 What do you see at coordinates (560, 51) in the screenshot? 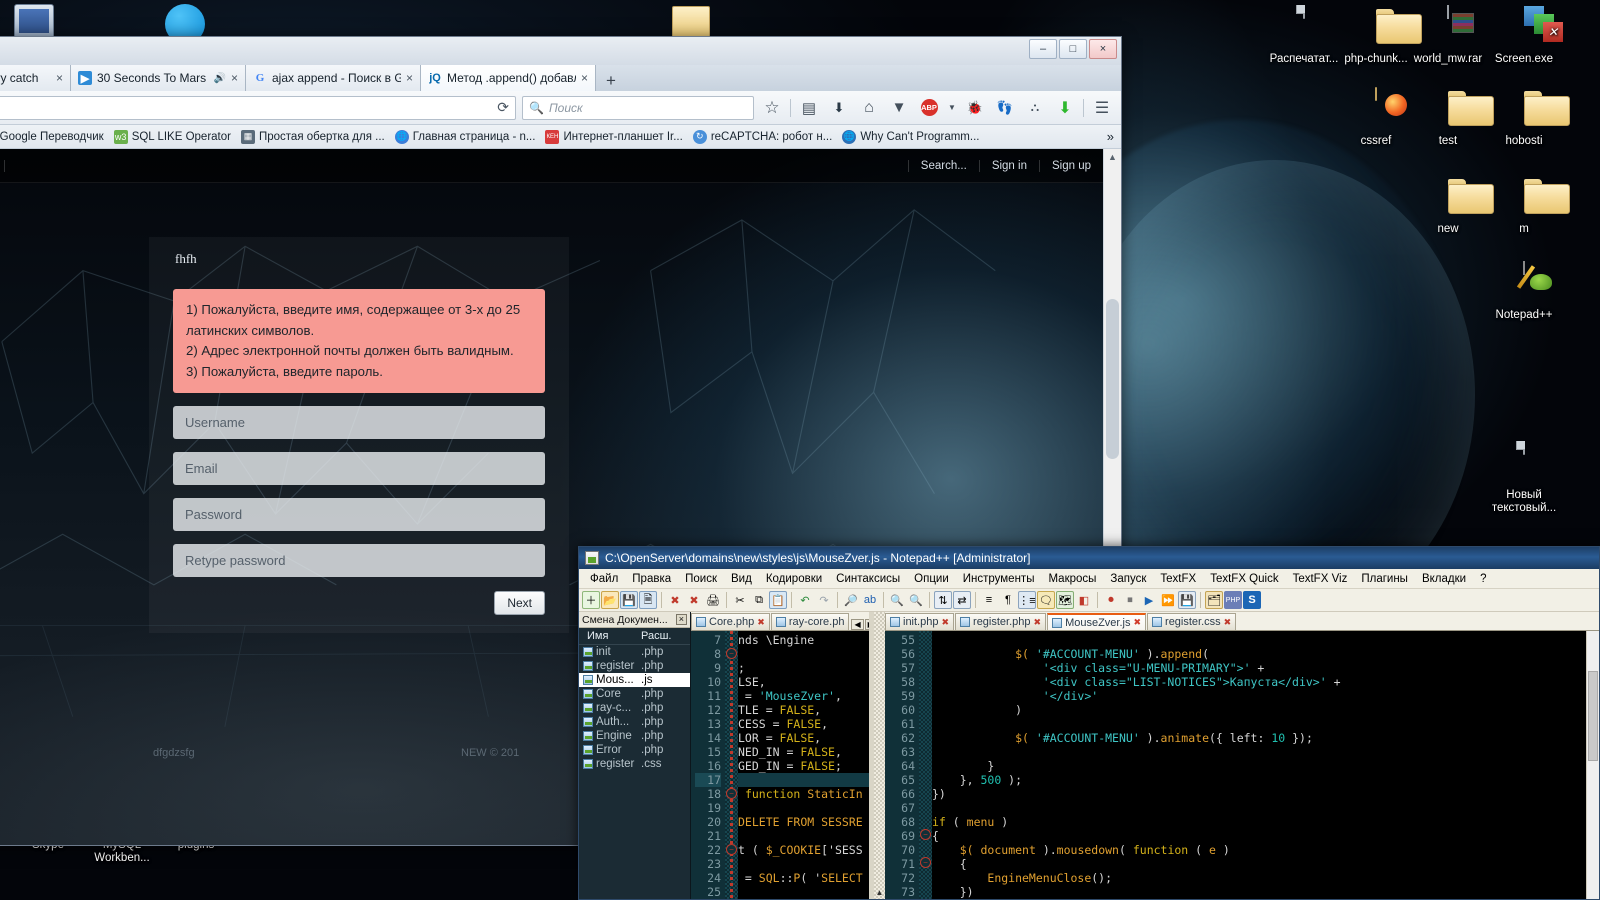
I see `browser-titlebar: – □ ×` at bounding box center [560, 51].